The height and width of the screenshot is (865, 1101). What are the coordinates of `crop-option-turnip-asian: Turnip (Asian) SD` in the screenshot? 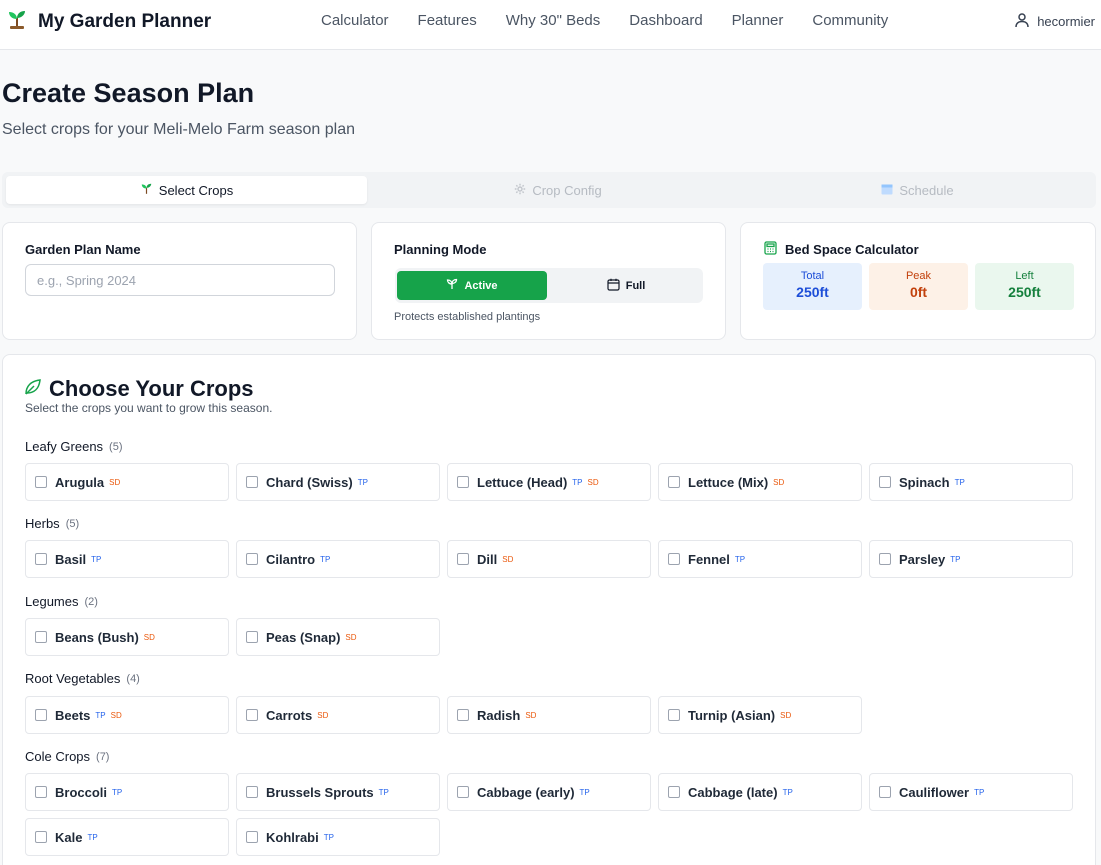 It's located at (760, 715).